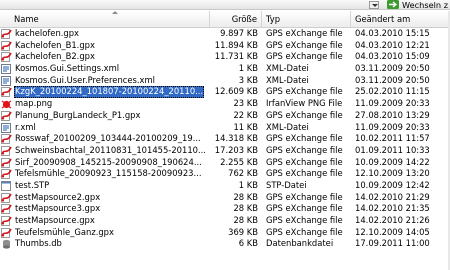 The width and height of the screenshot is (450, 270). I want to click on file-size: 14.318 KB, so click(236, 138).